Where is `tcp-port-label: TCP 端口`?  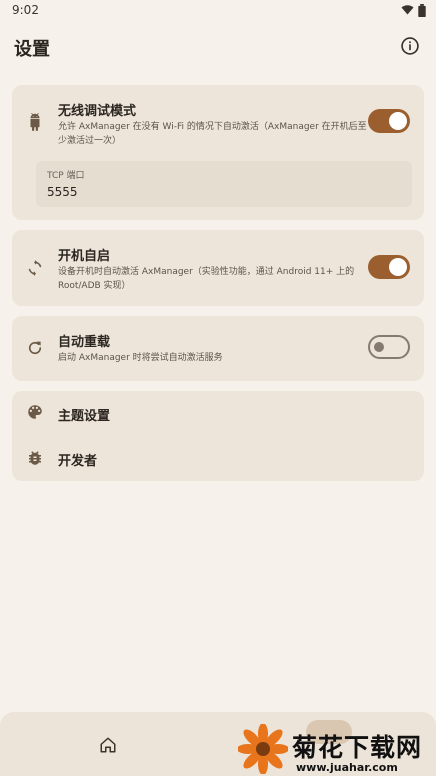 tcp-port-label: TCP 端口 is located at coordinates (66, 176).